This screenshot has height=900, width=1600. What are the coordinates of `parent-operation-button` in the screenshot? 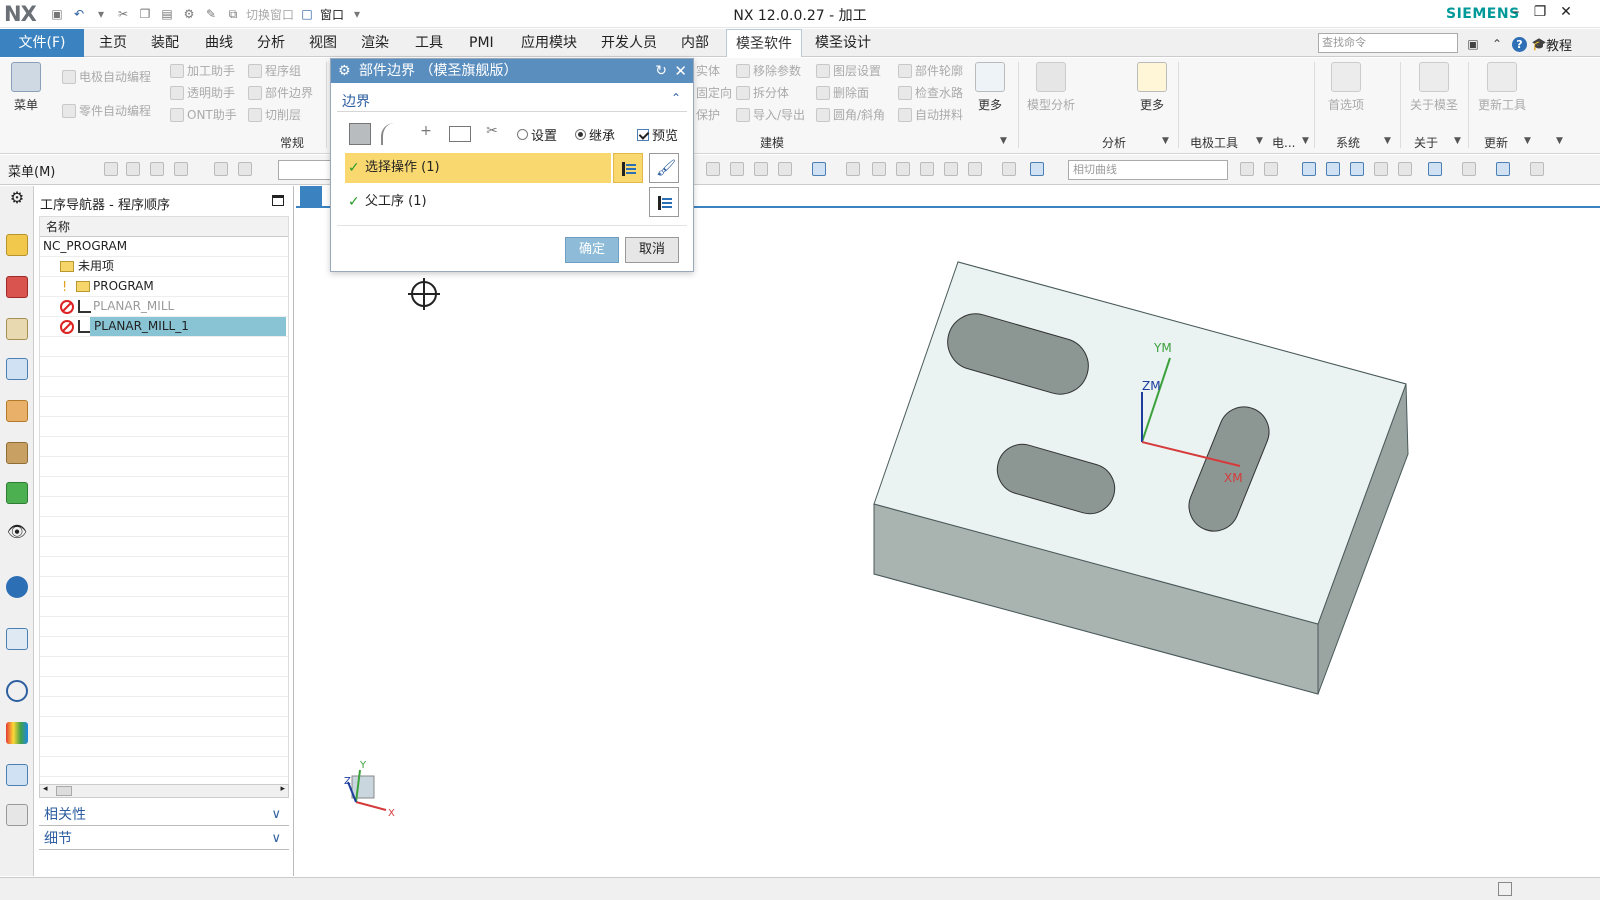 It's located at (664, 202).